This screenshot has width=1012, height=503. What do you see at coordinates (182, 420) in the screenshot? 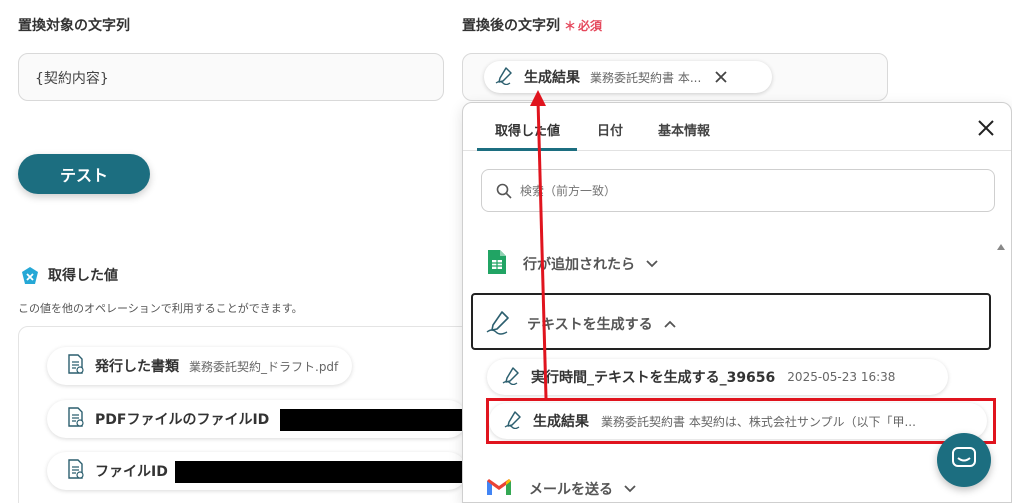
I see `output-item-title: PDFファイルのファイルID` at bounding box center [182, 420].